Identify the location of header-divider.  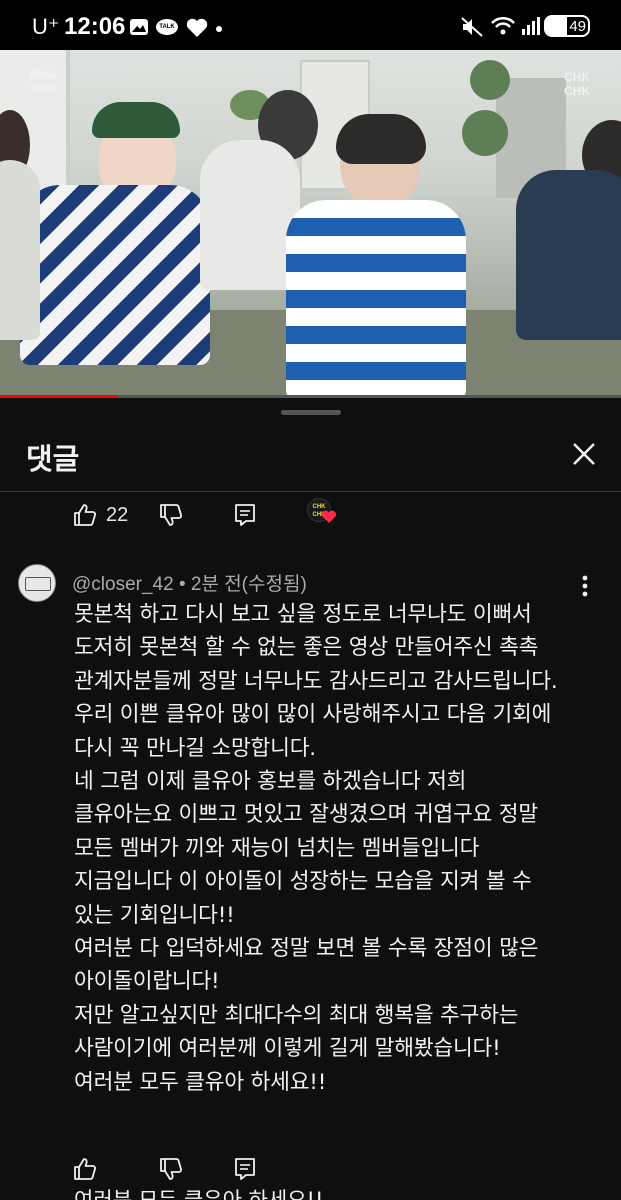
(310, 491).